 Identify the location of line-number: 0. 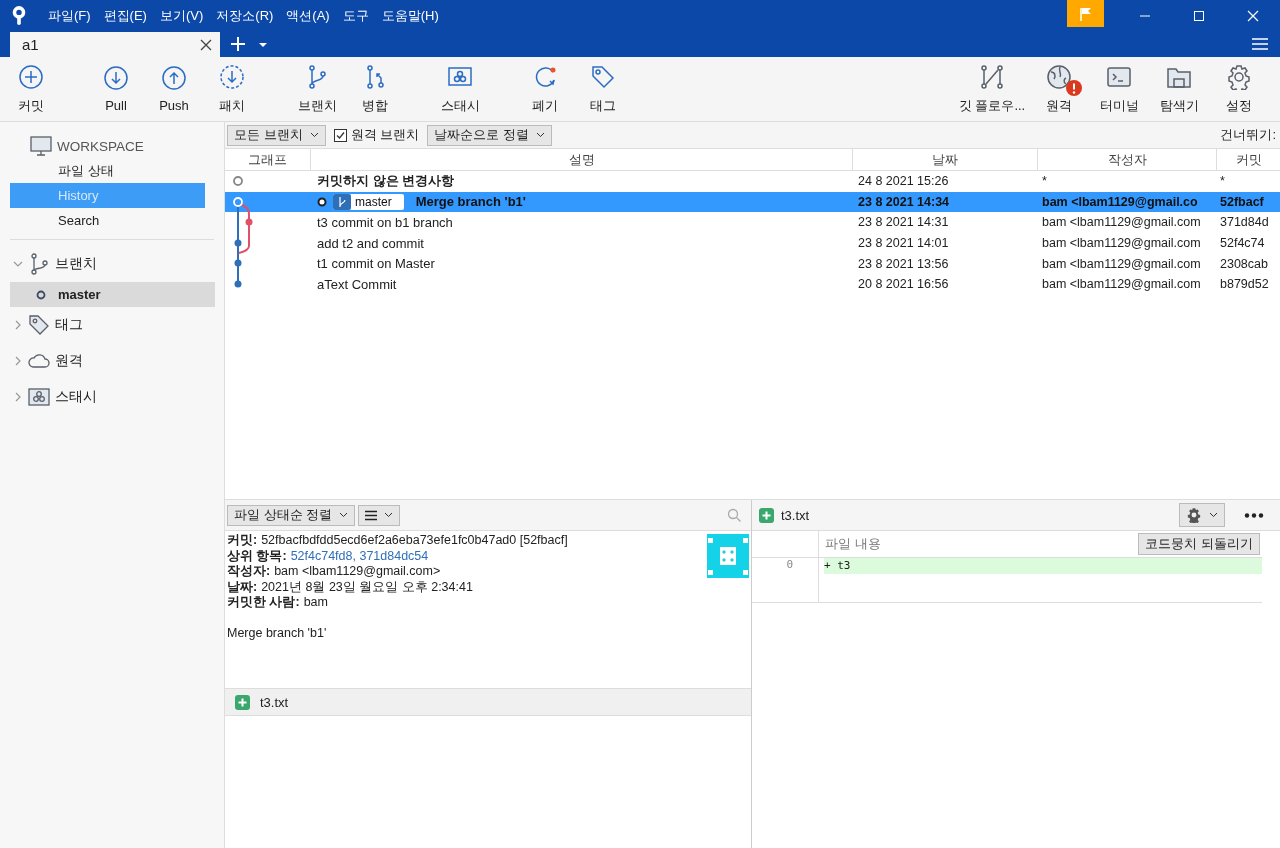
(785, 566).